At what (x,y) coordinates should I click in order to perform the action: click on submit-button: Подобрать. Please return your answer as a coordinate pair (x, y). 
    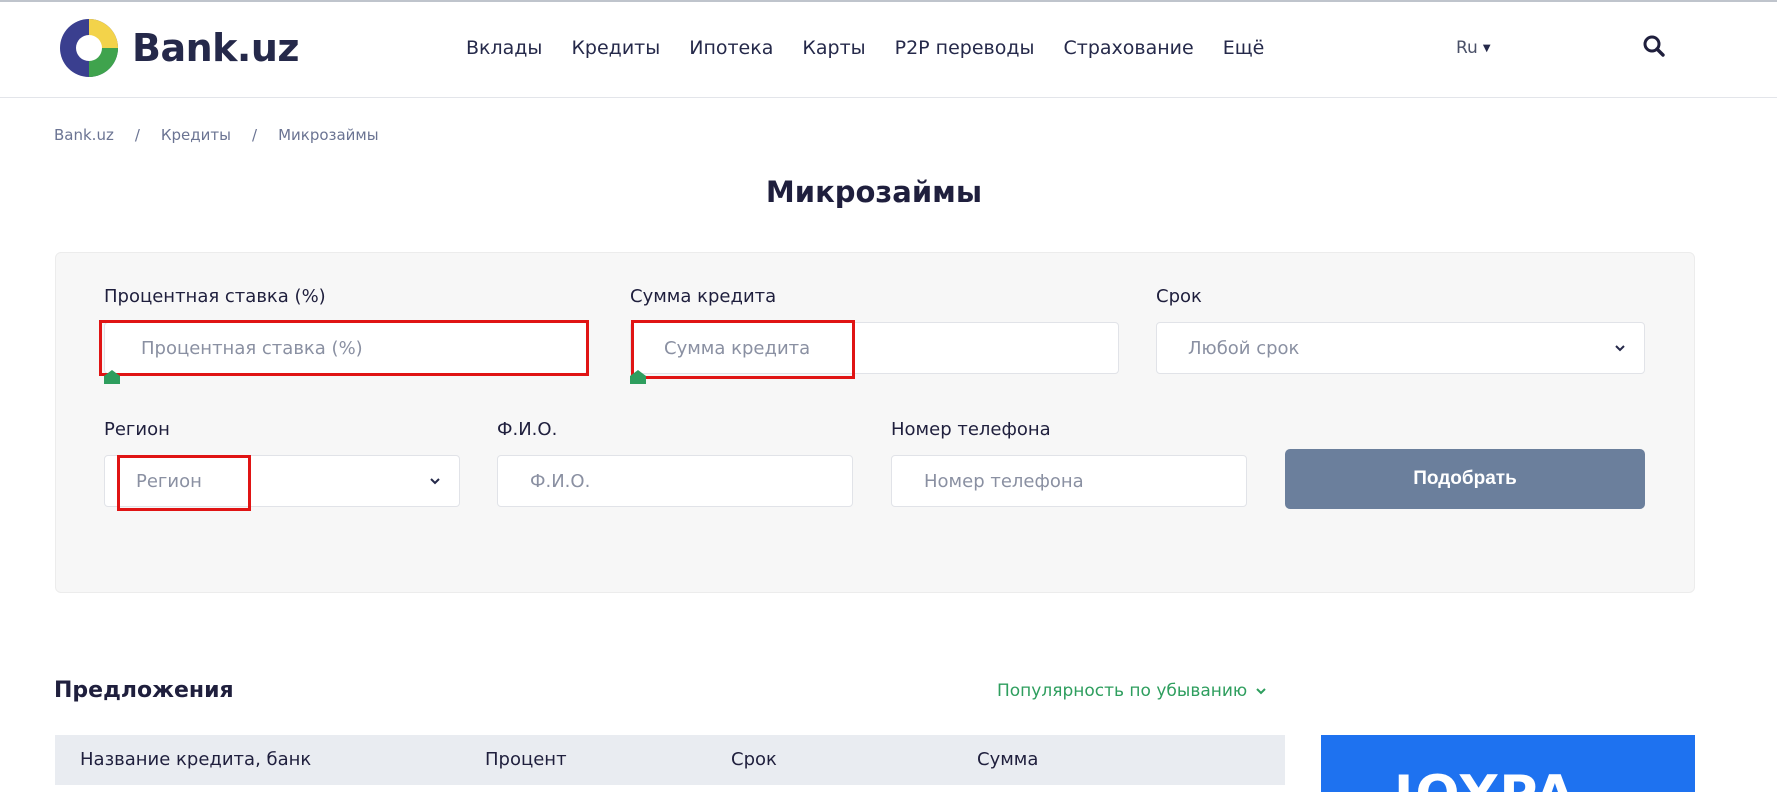
    Looking at the image, I should click on (1465, 479).